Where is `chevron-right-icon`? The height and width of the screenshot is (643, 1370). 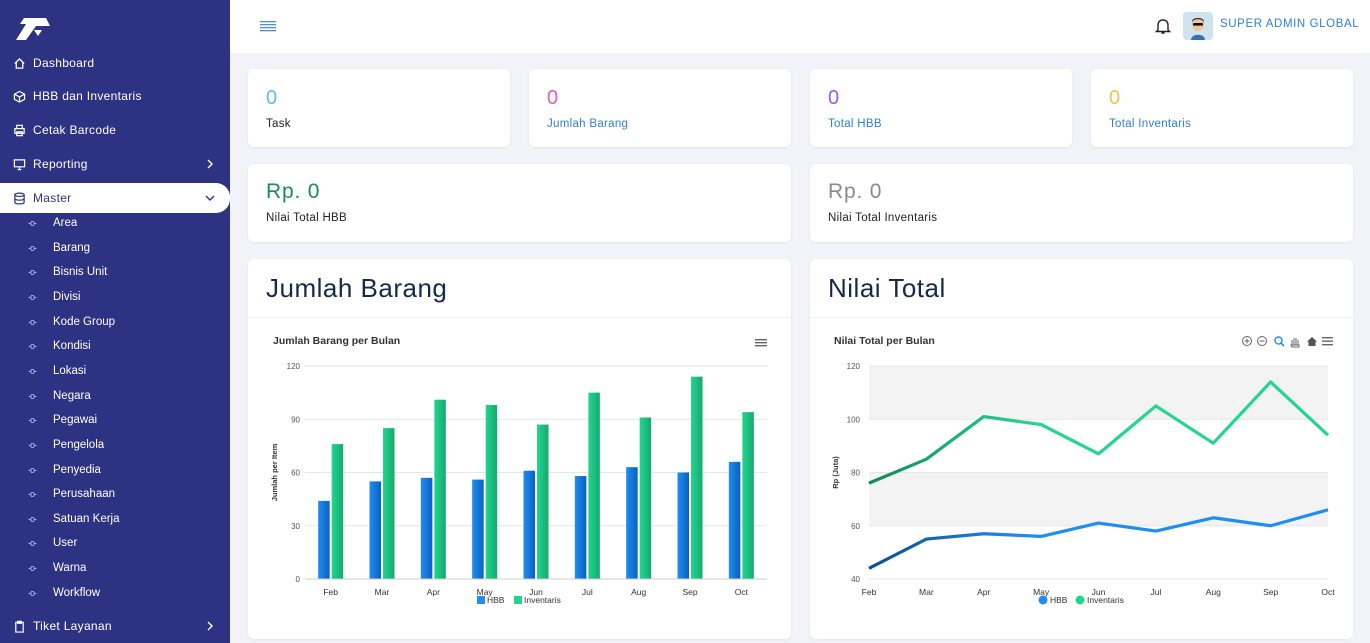 chevron-right-icon is located at coordinates (210, 626).